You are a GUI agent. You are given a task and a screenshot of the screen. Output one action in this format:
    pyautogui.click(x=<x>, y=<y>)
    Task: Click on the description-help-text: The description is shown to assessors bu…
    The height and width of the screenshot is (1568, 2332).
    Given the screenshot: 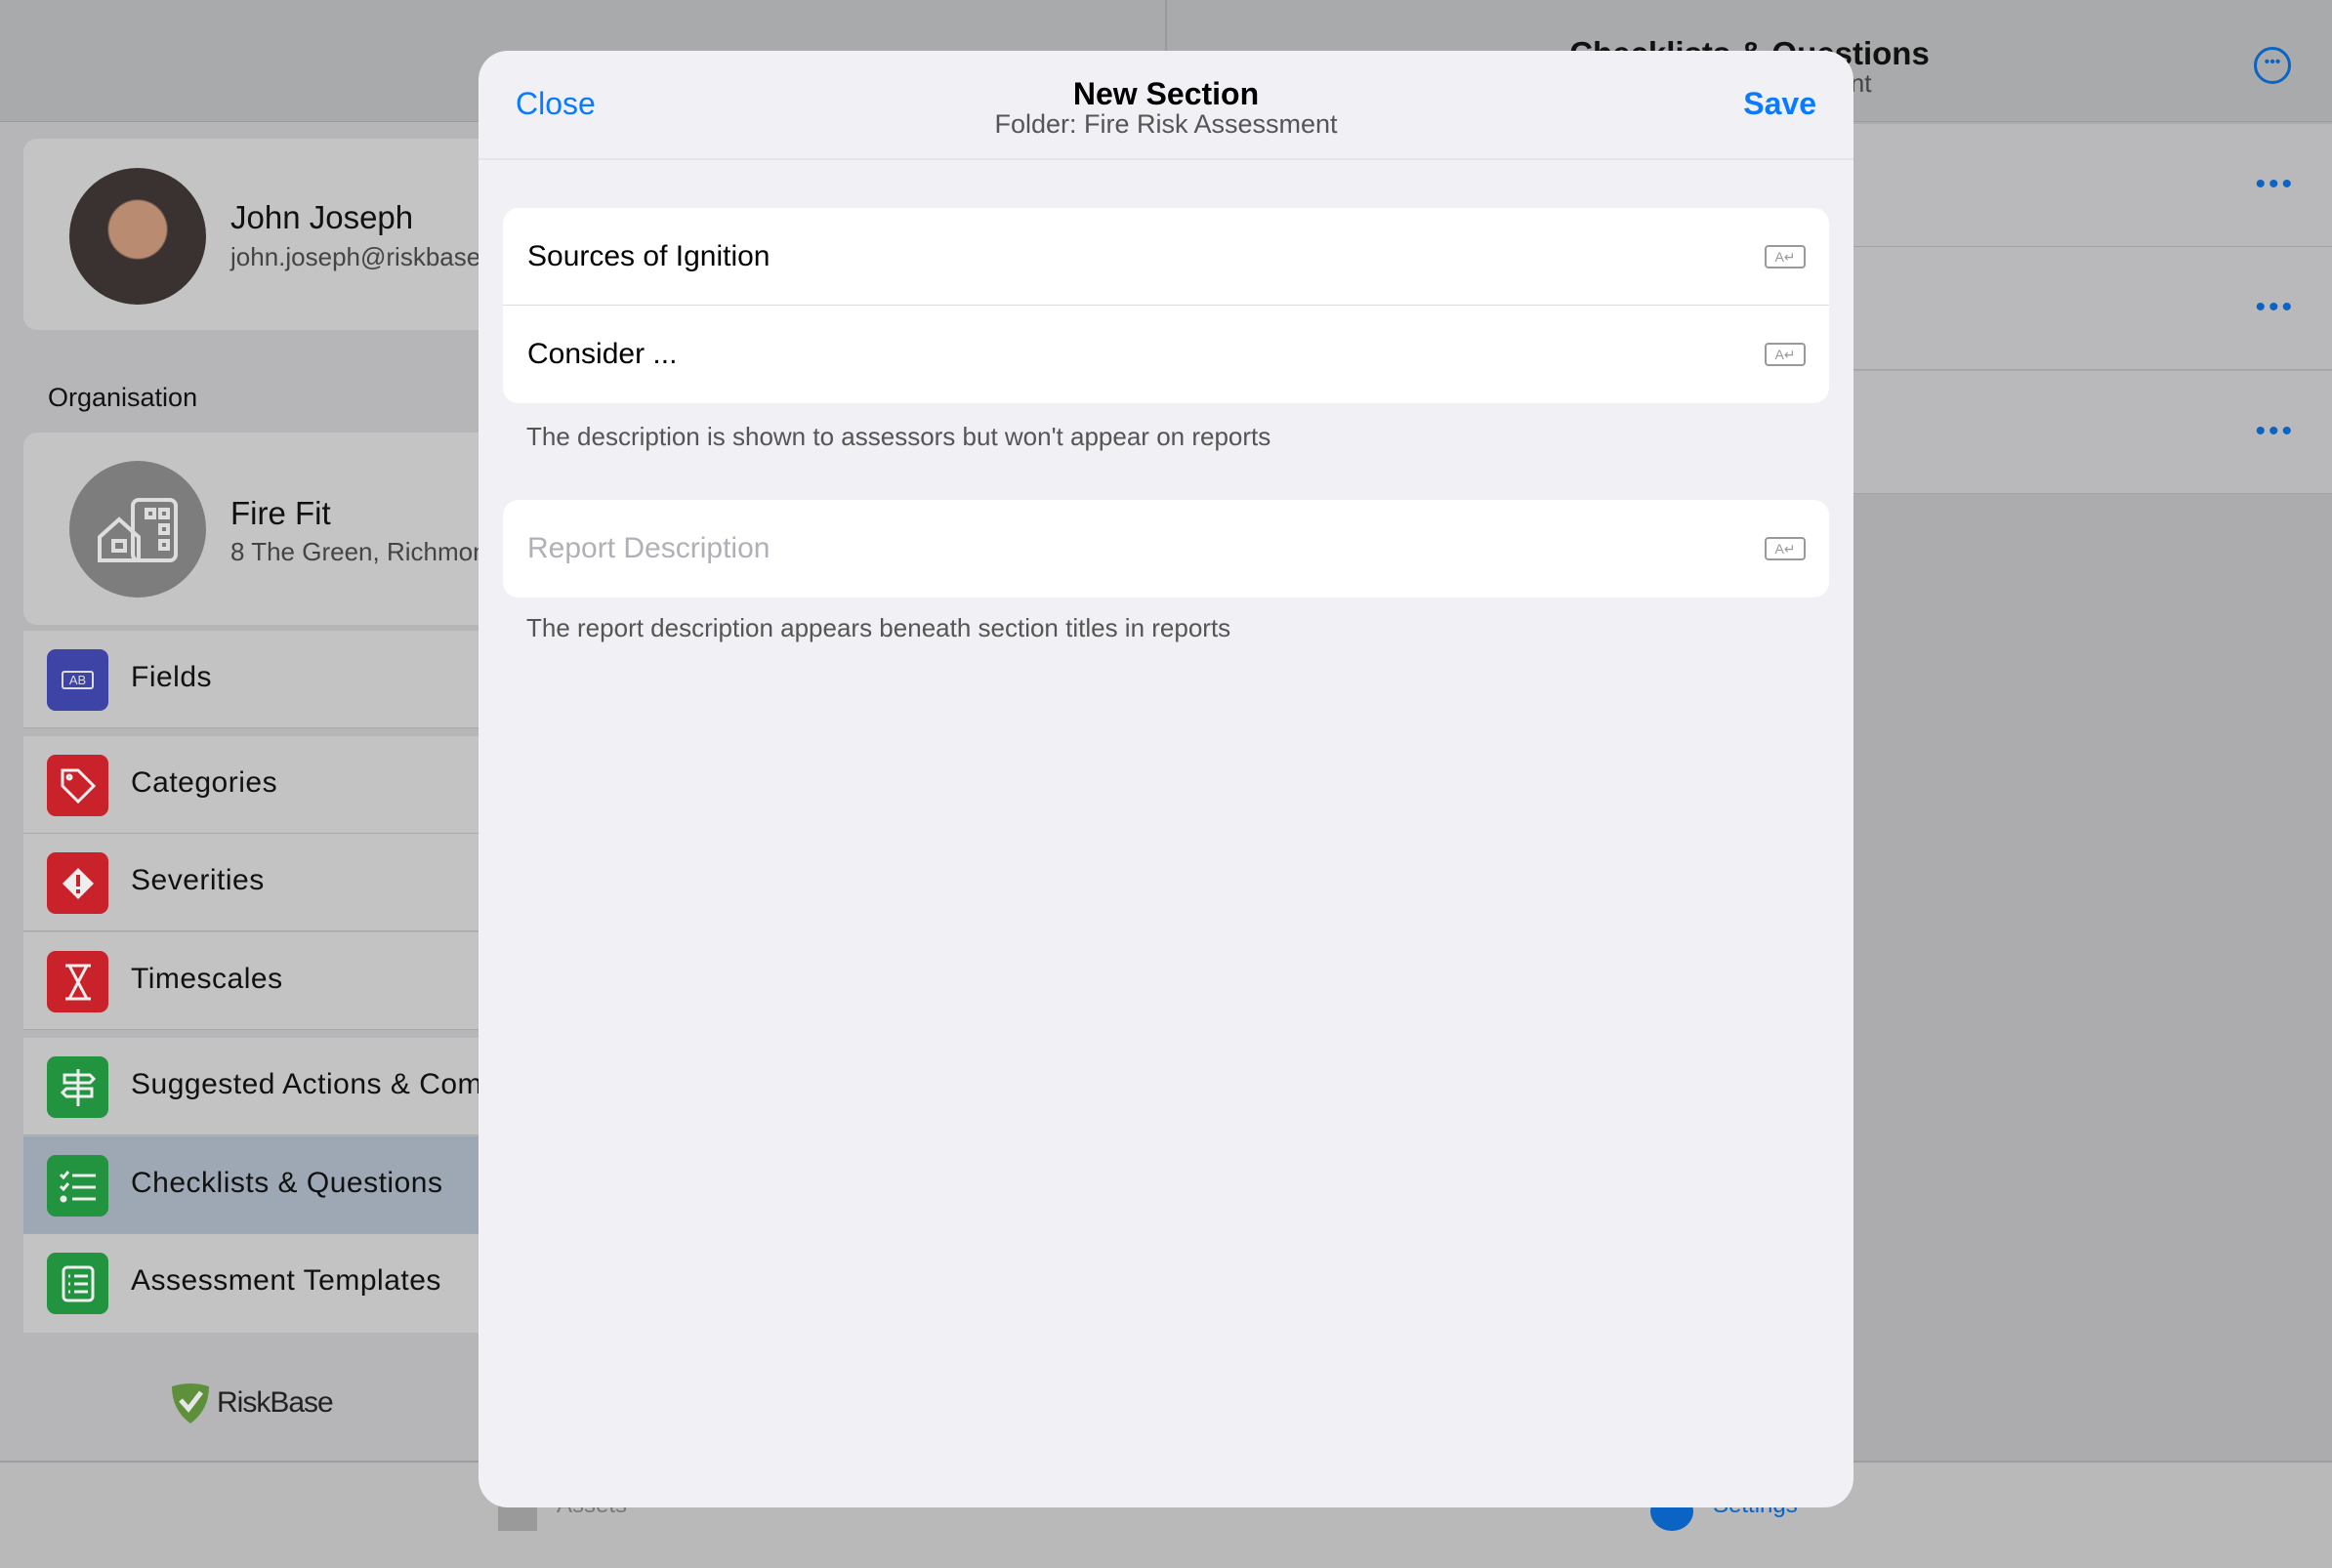 What is the action you would take?
    pyautogui.click(x=898, y=436)
    